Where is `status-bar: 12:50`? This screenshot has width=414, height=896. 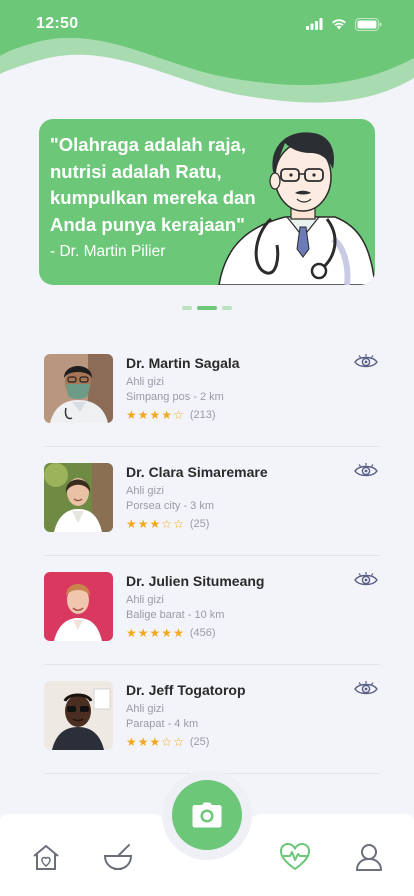
status-bar: 12:50 is located at coordinates (207, 24).